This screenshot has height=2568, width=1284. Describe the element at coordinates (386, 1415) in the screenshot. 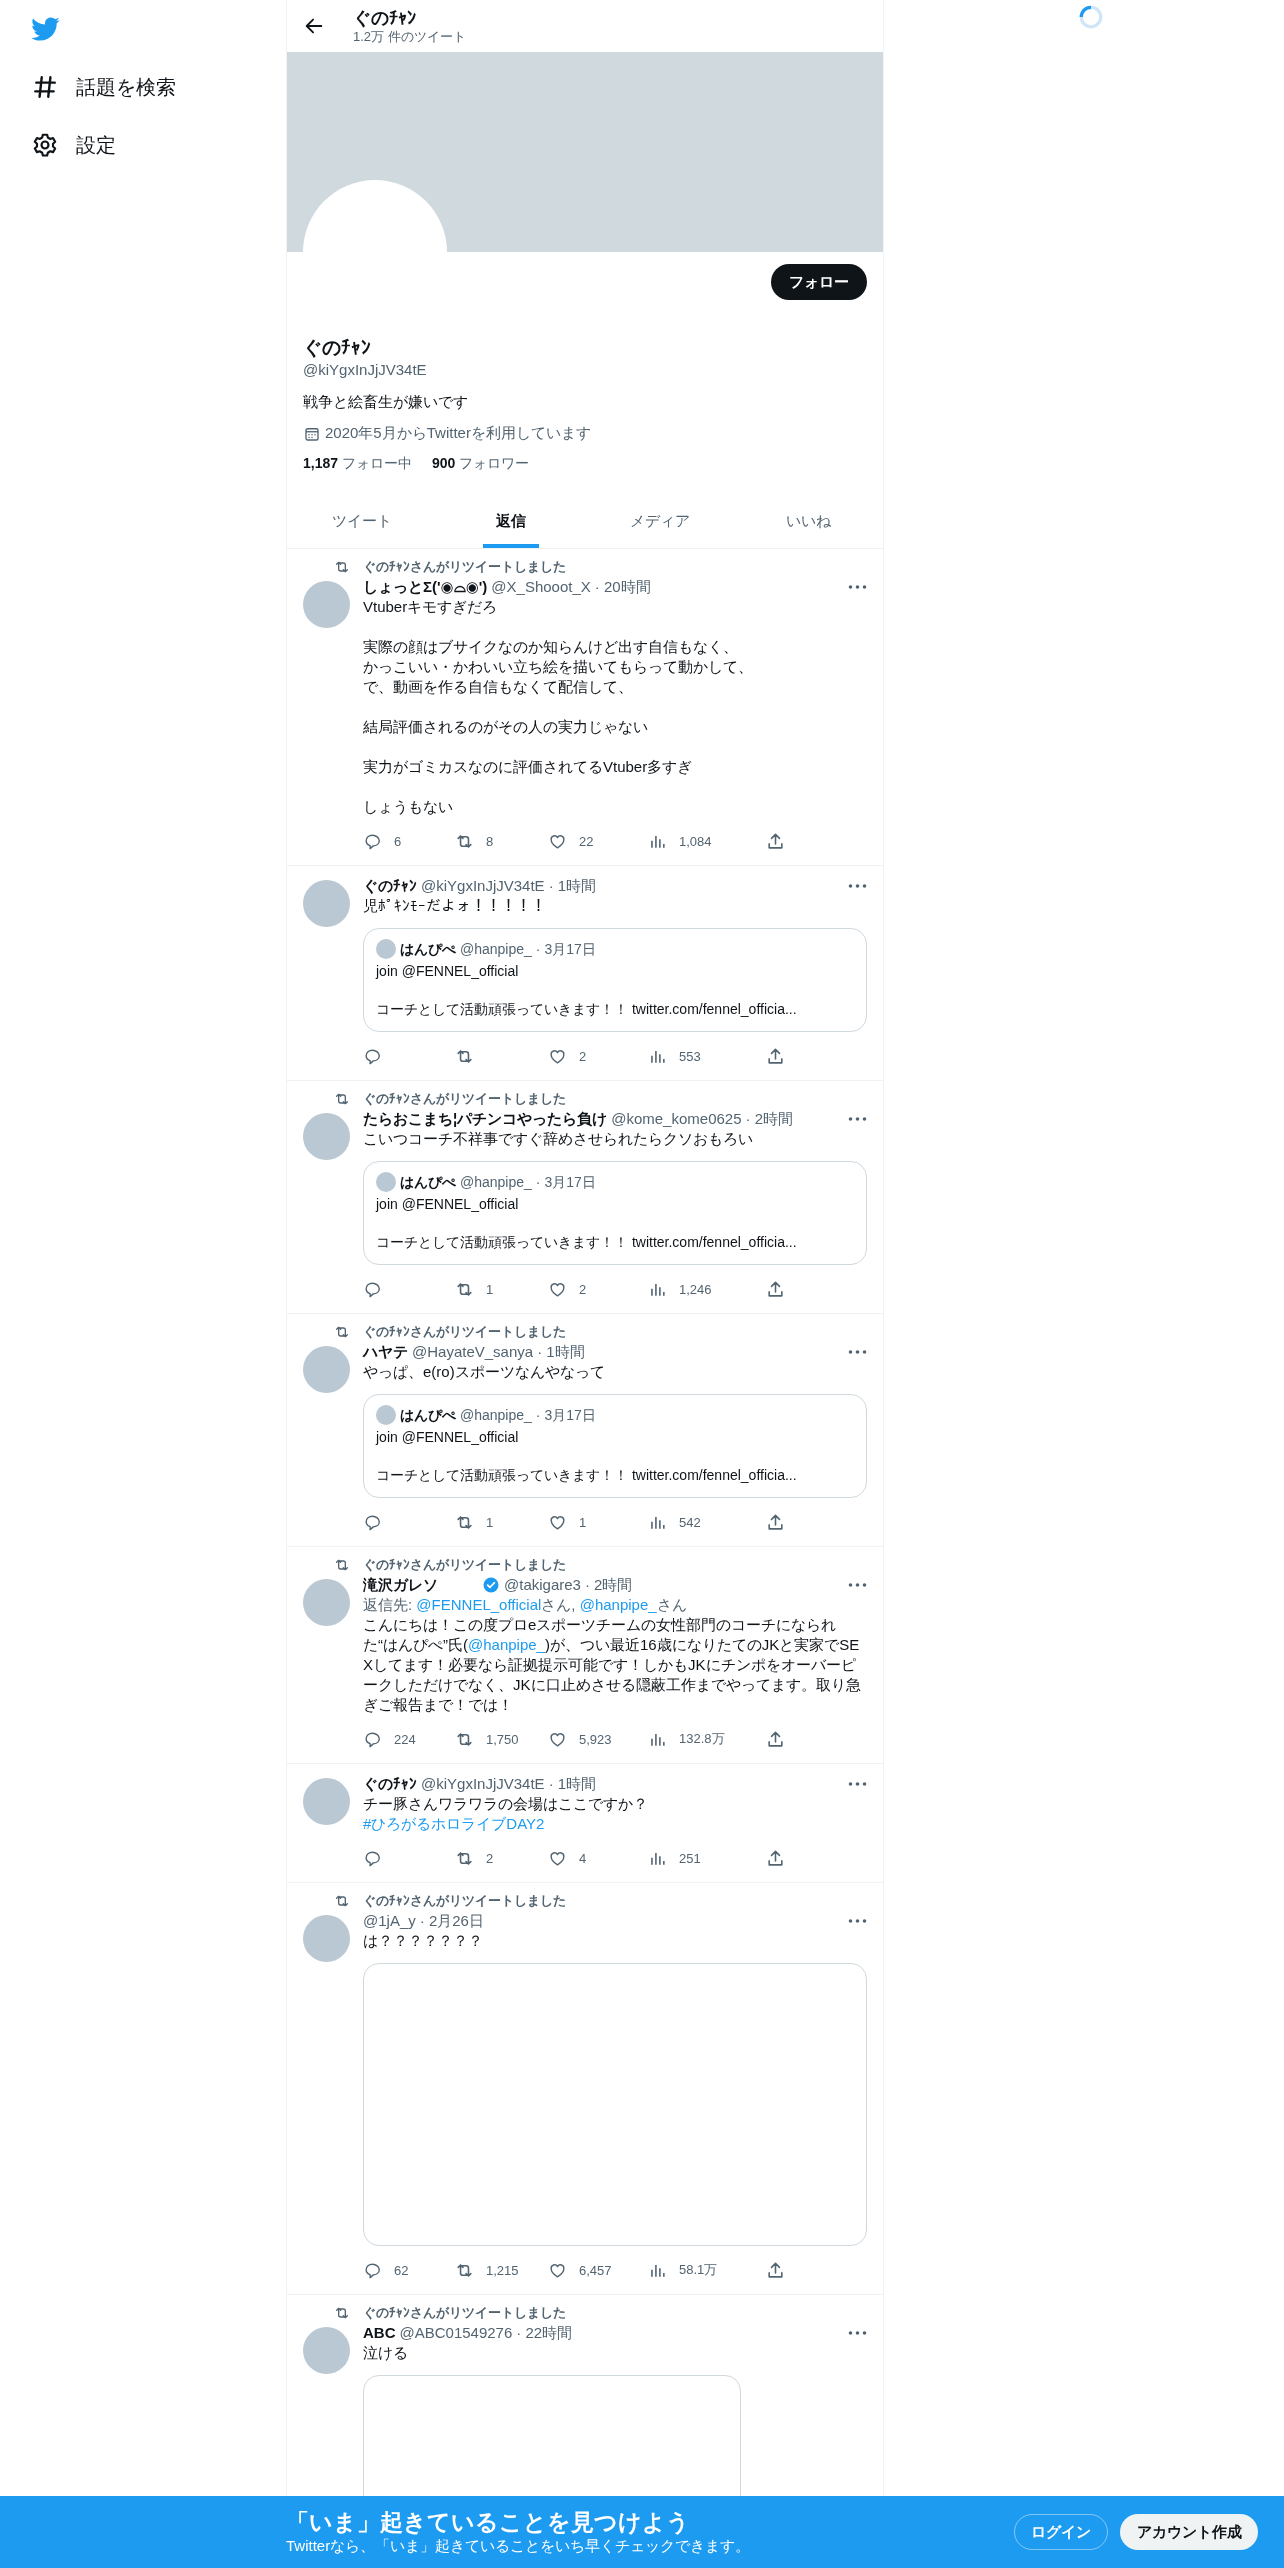

I see `avatar` at that location.